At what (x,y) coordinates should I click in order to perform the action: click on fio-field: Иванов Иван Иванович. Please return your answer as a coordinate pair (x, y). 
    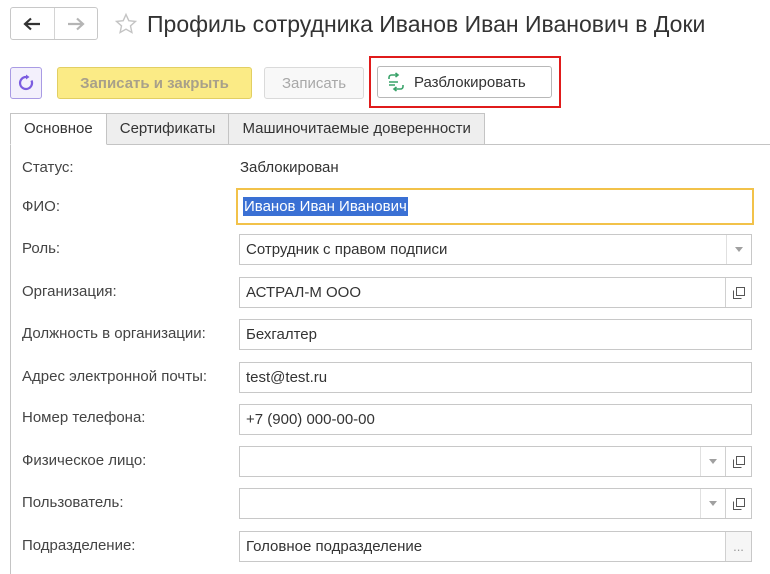
    Looking at the image, I should click on (495, 206).